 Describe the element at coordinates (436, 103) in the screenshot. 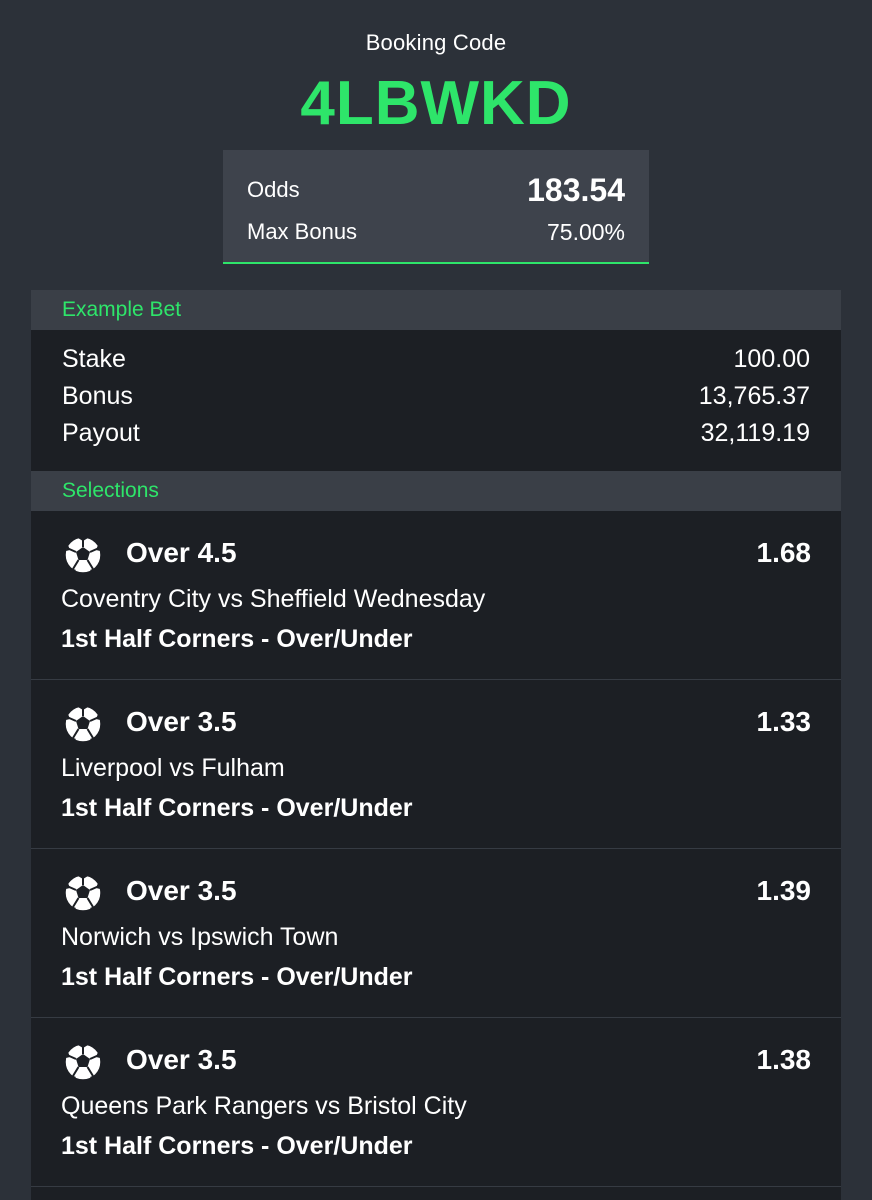

I see `booking-code-value: 4LBWKD` at that location.